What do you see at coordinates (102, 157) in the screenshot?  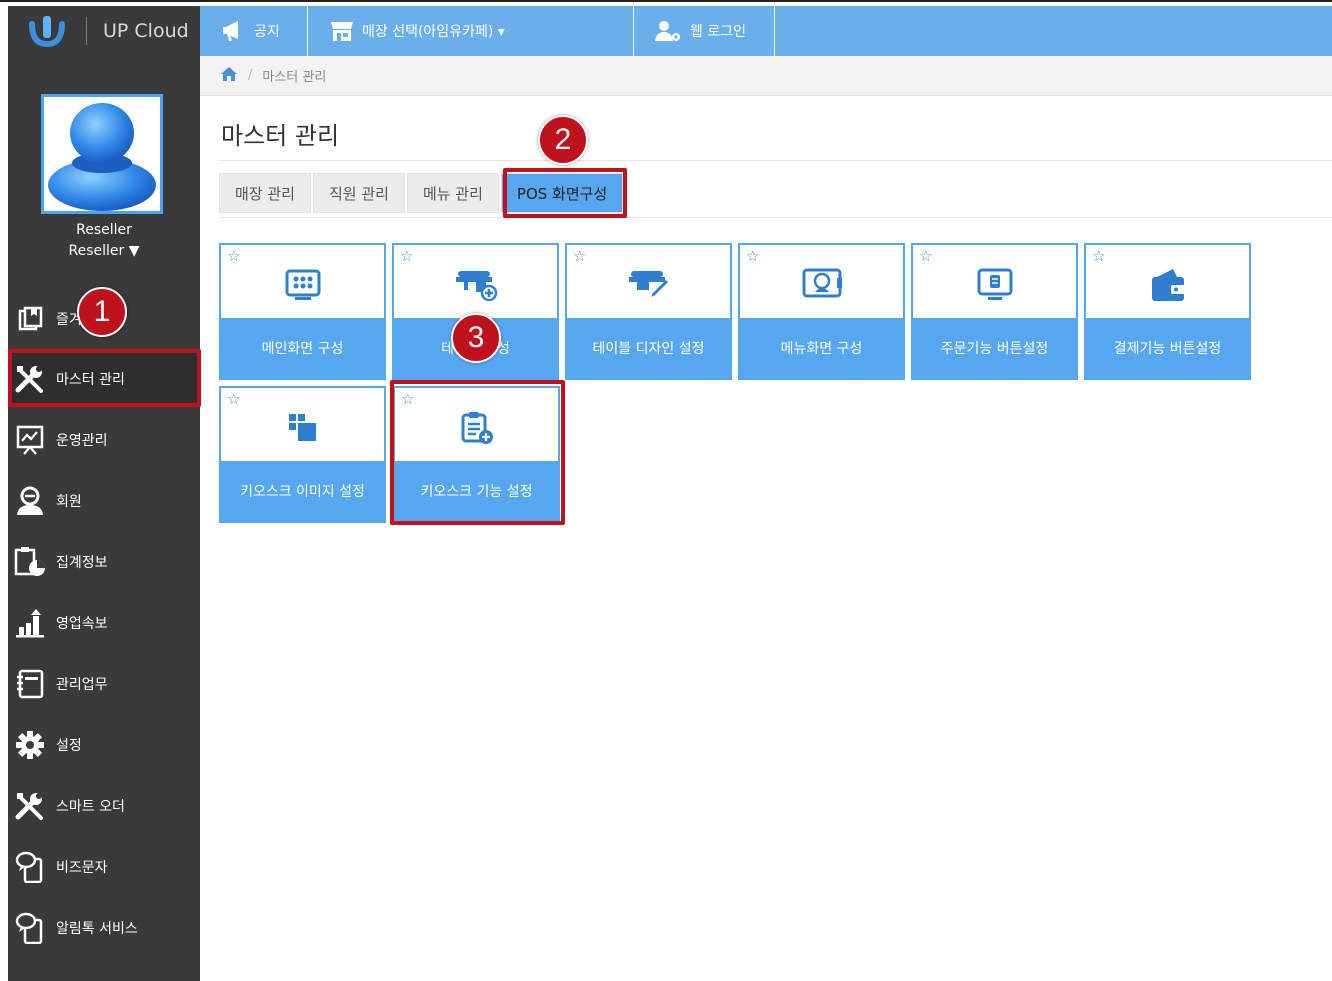 I see `user-avatar-icon` at bounding box center [102, 157].